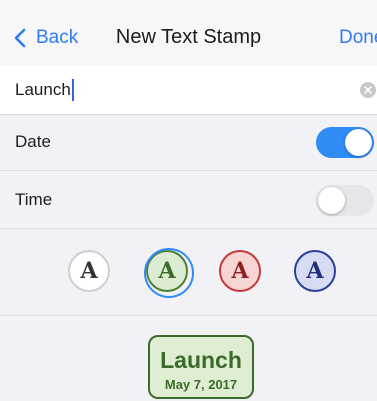 This screenshot has width=377, height=401. Describe the element at coordinates (358, 38) in the screenshot. I see `done-button: Done` at that location.